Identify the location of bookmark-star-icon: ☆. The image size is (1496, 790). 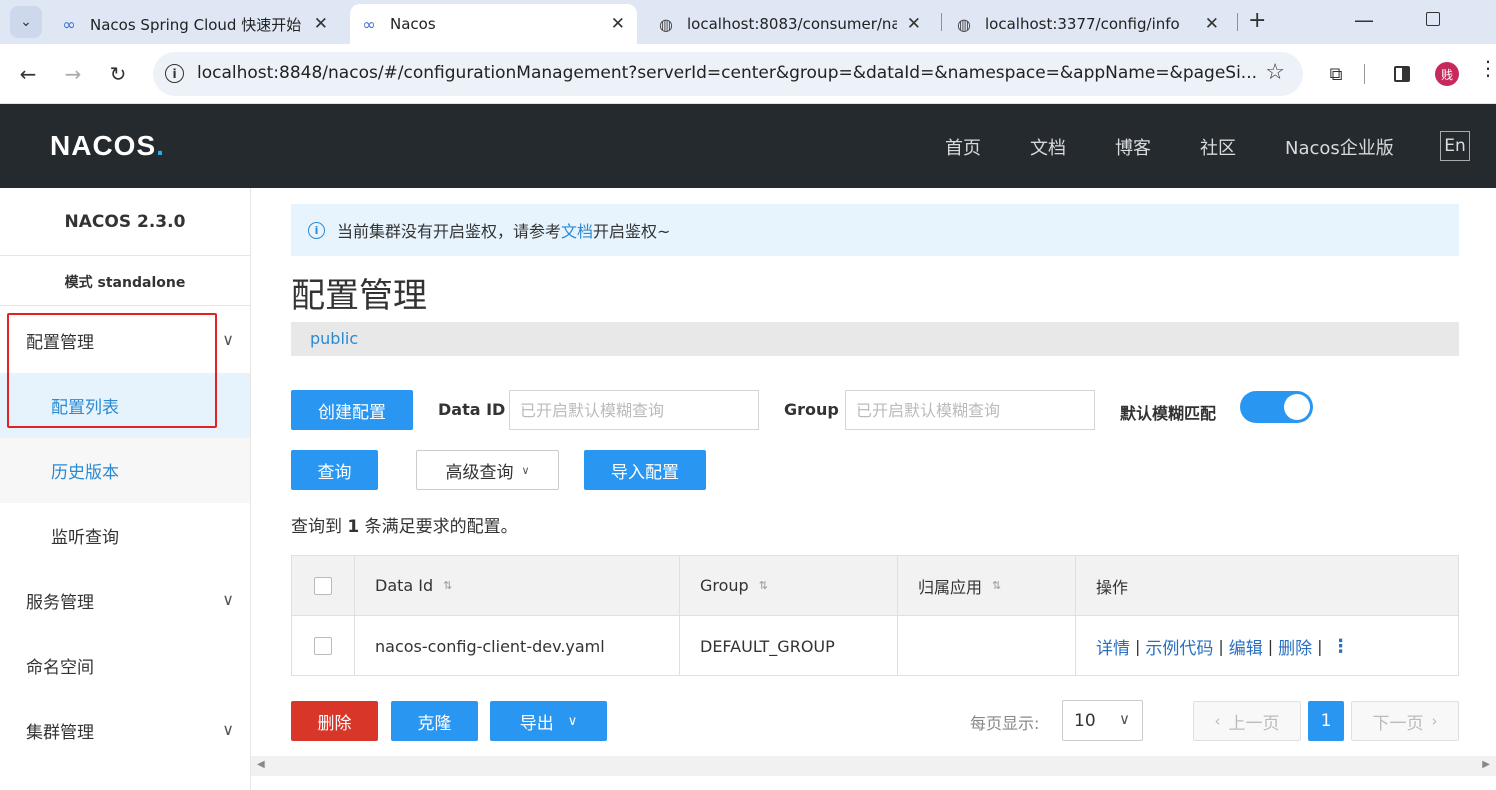
(1275, 72).